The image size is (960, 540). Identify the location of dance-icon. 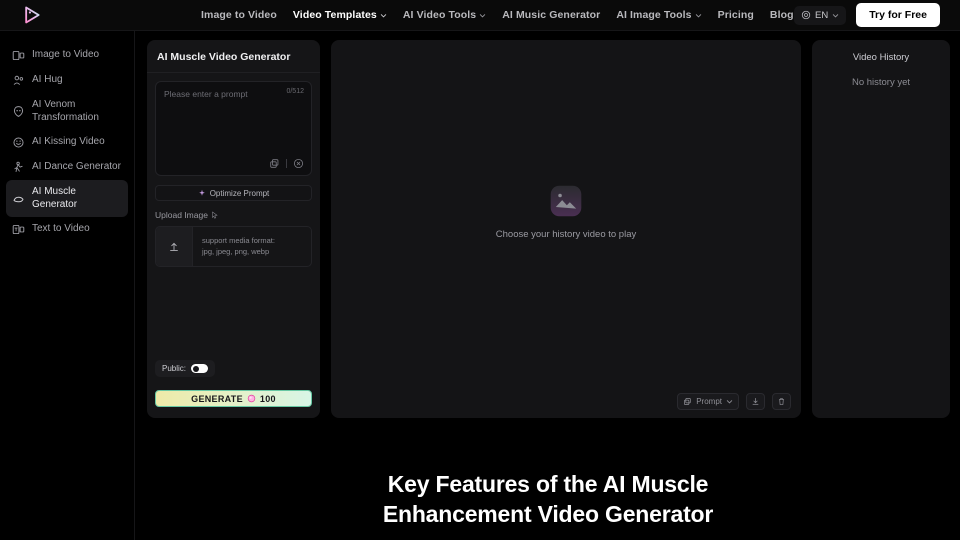
(18, 167).